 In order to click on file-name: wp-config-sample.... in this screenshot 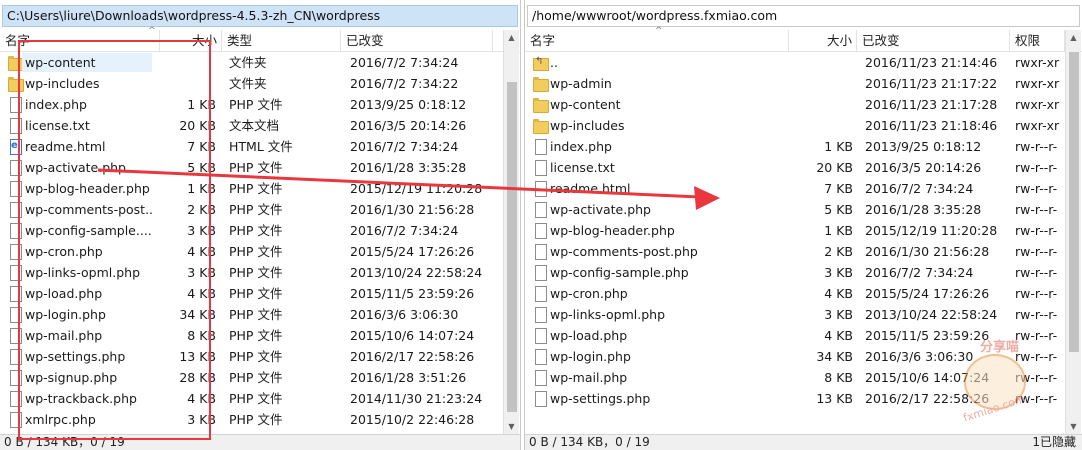, I will do `click(88, 230)`.